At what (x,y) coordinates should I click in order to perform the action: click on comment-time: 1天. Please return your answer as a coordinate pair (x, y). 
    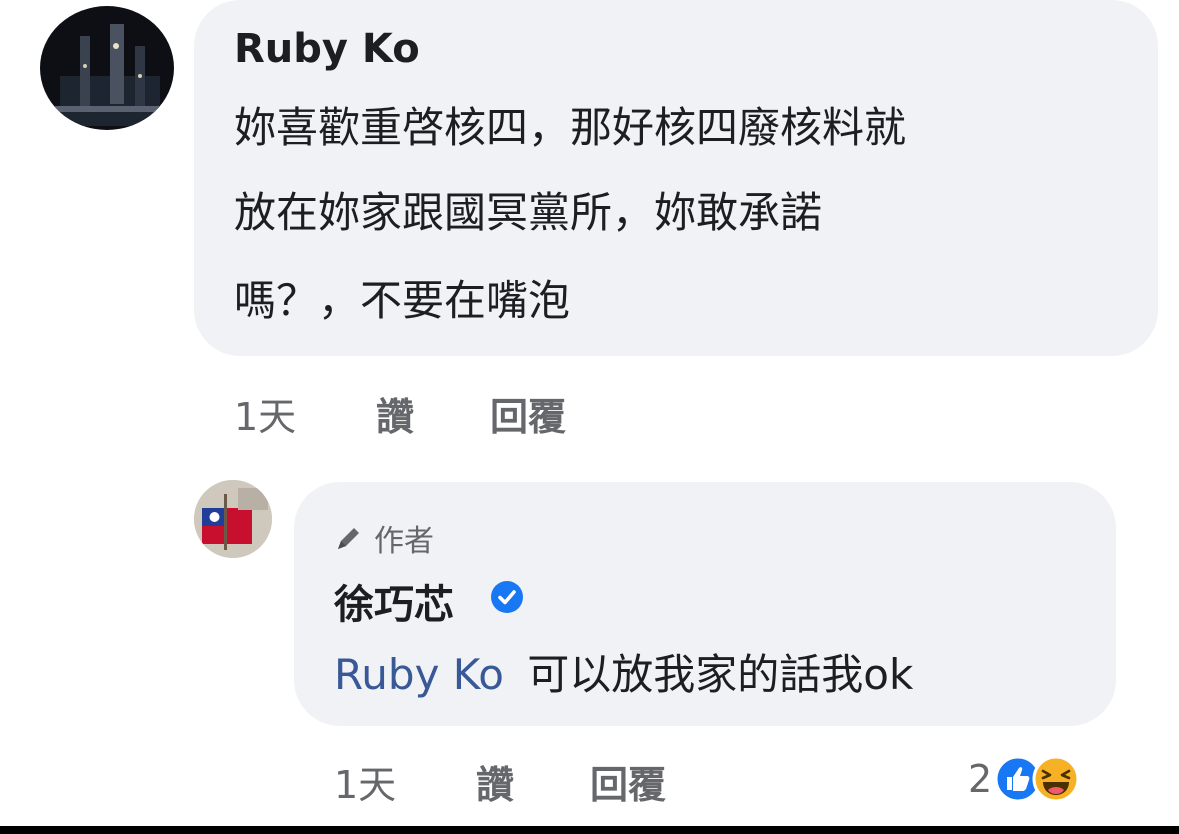
    Looking at the image, I should click on (265, 413).